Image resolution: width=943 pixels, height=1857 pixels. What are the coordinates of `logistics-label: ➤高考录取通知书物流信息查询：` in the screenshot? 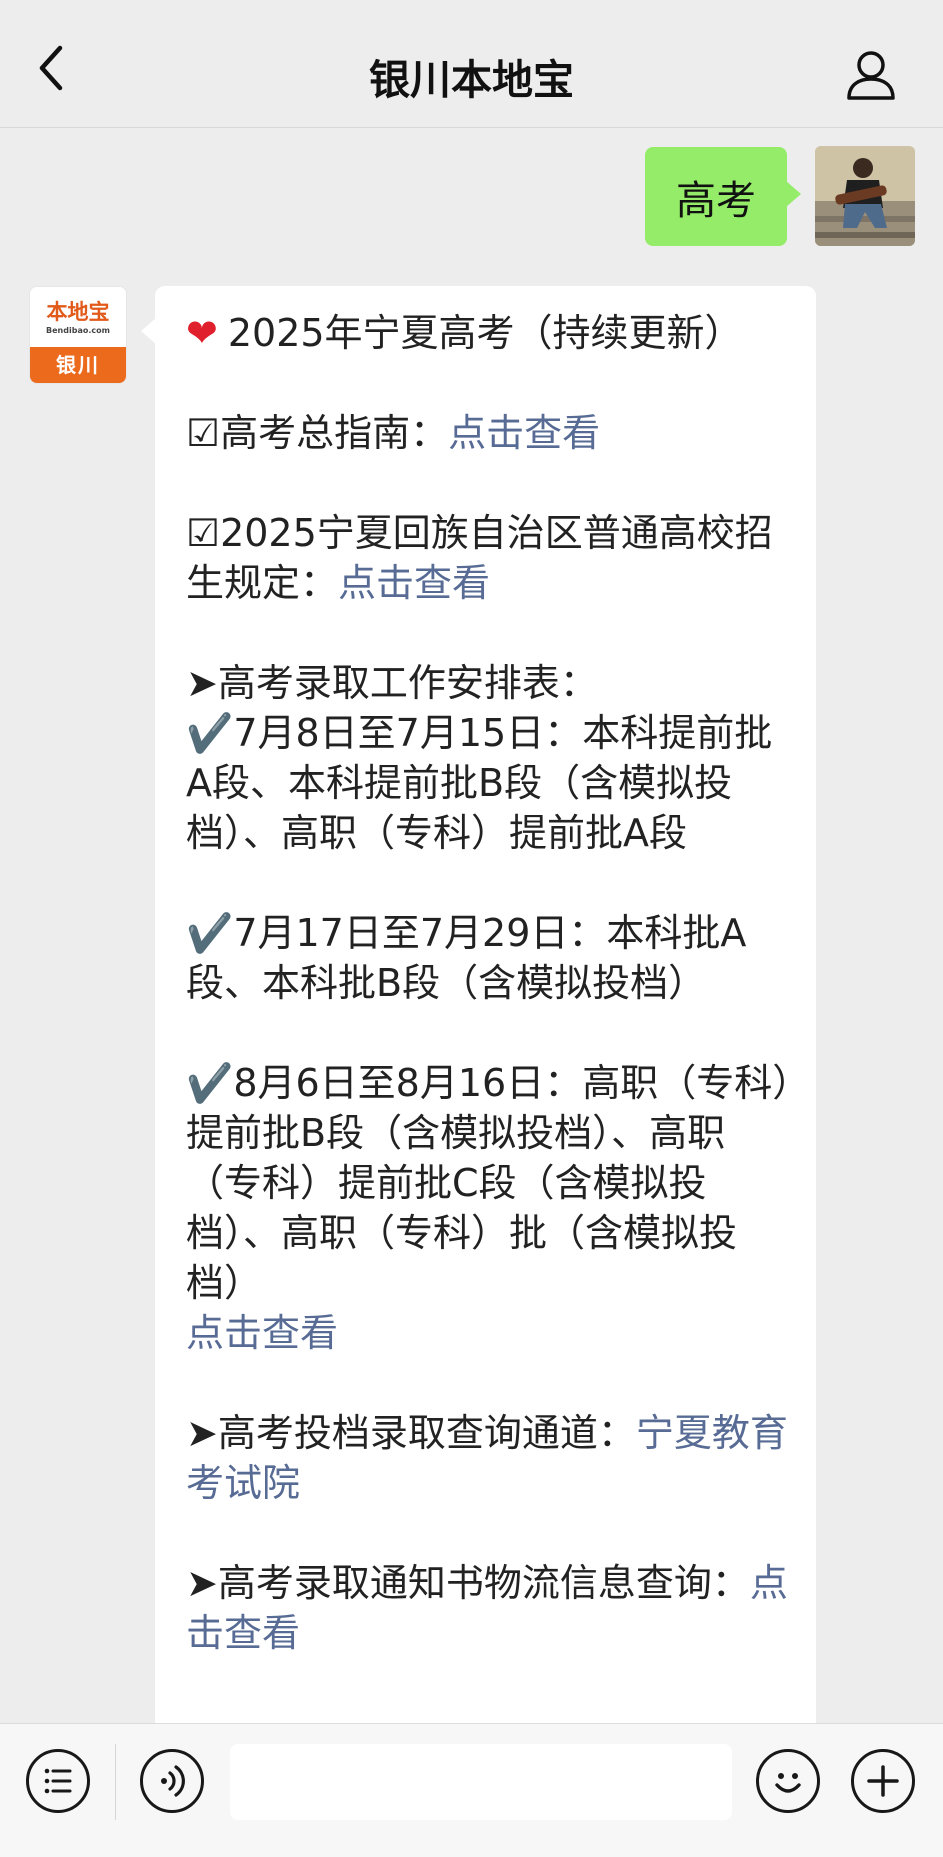 It's located at (468, 1583).